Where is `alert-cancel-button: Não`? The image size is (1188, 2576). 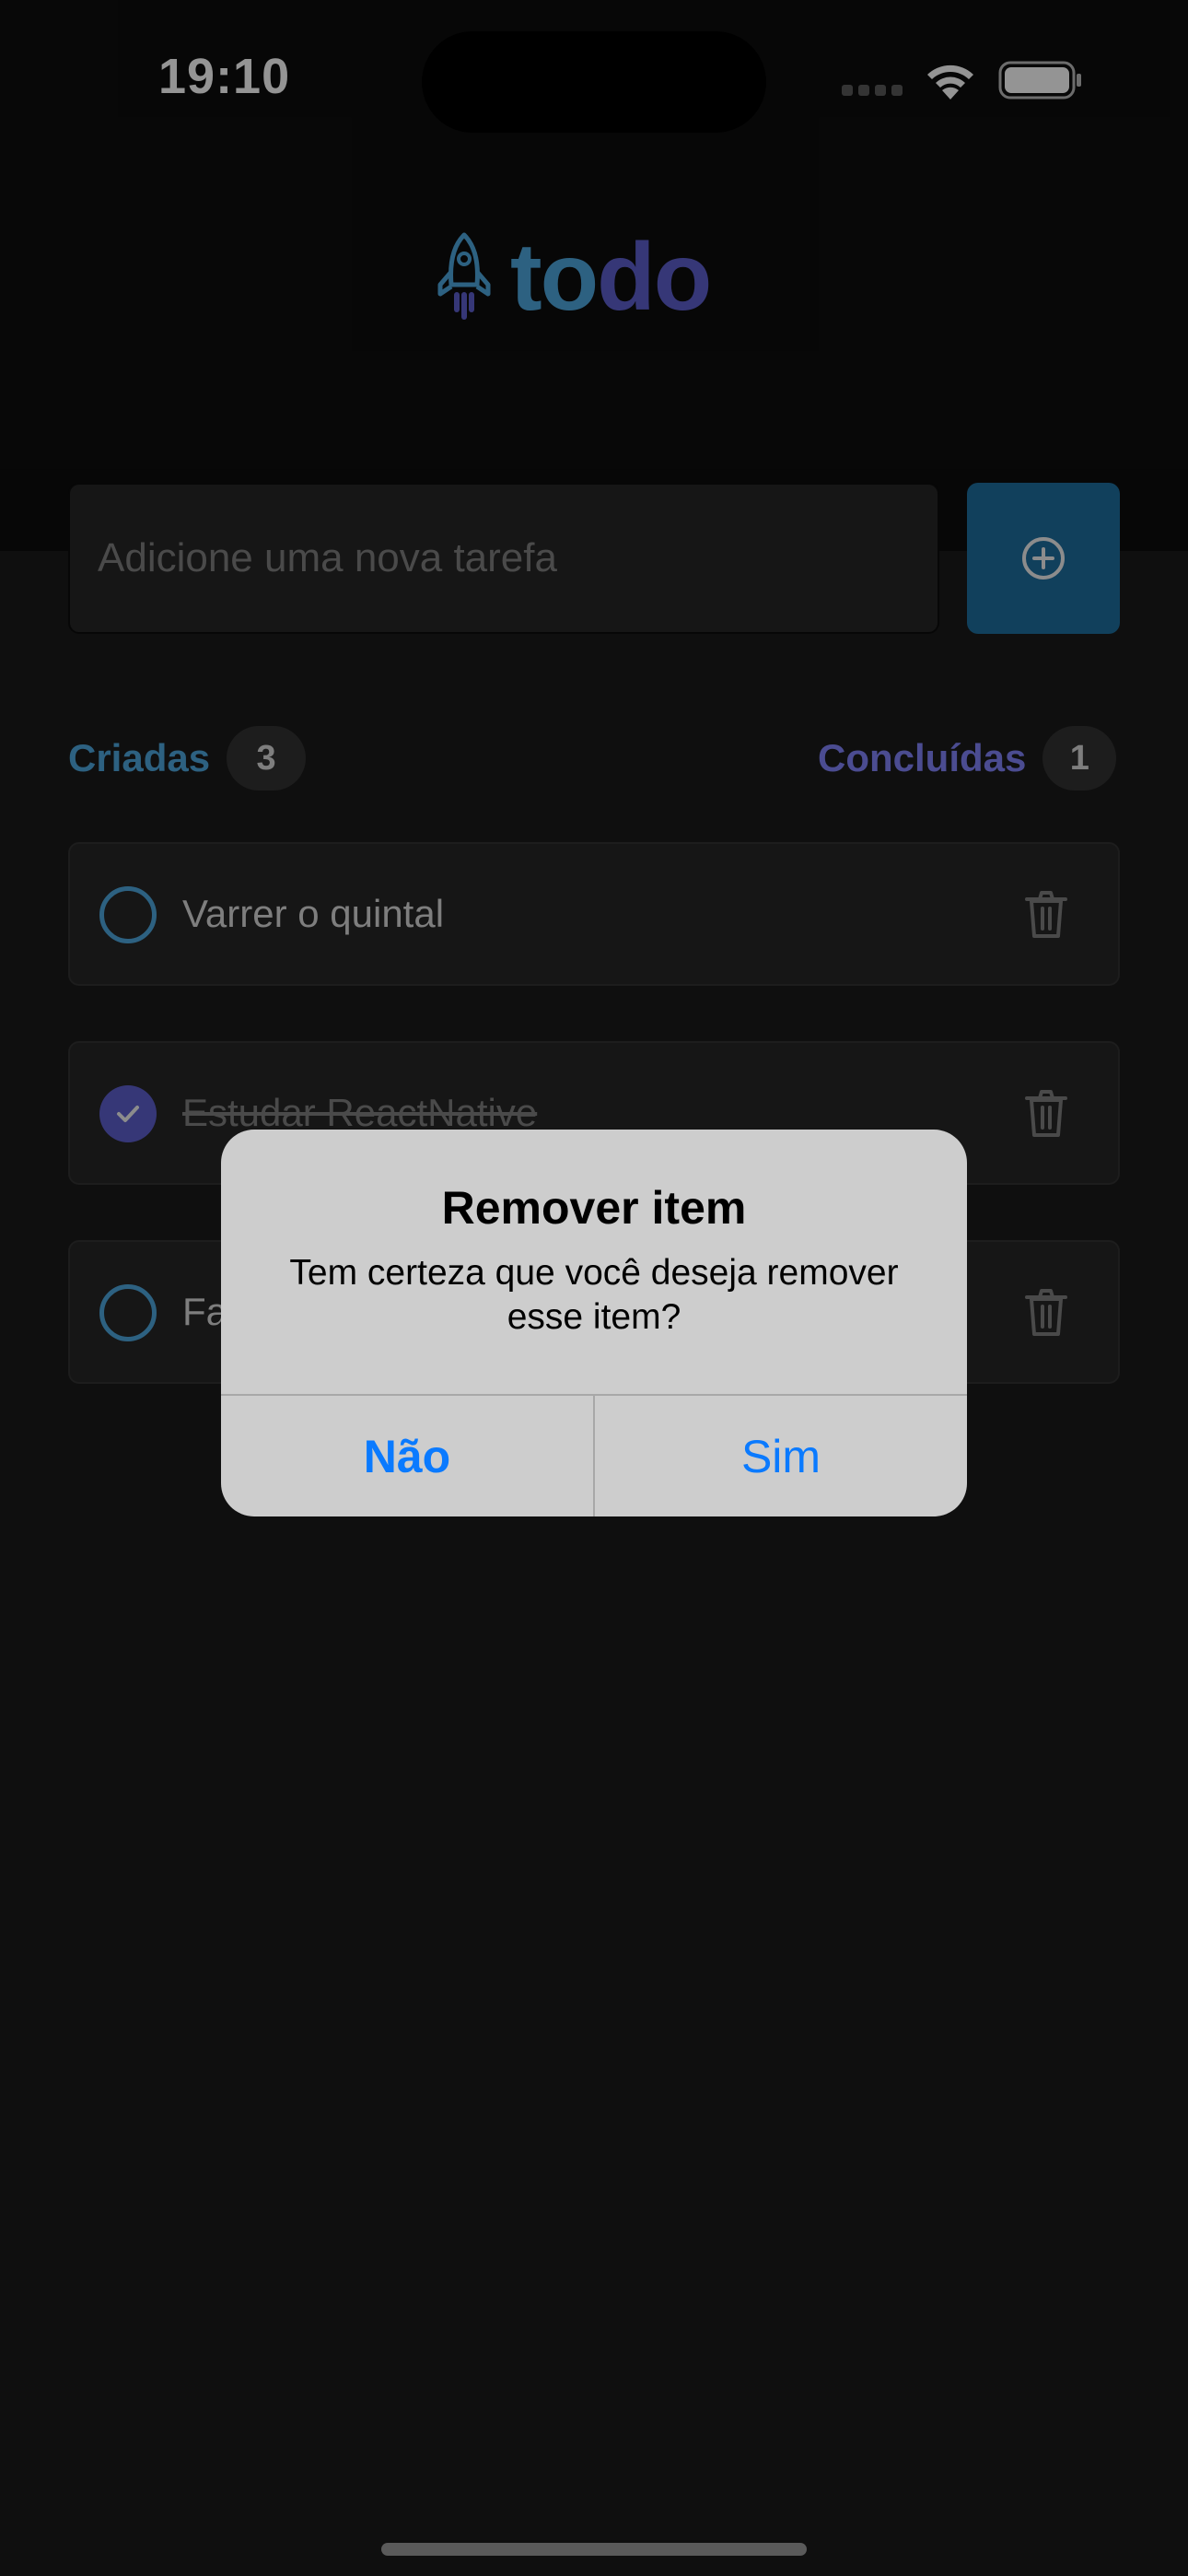 alert-cancel-button: Não is located at coordinates (407, 1456).